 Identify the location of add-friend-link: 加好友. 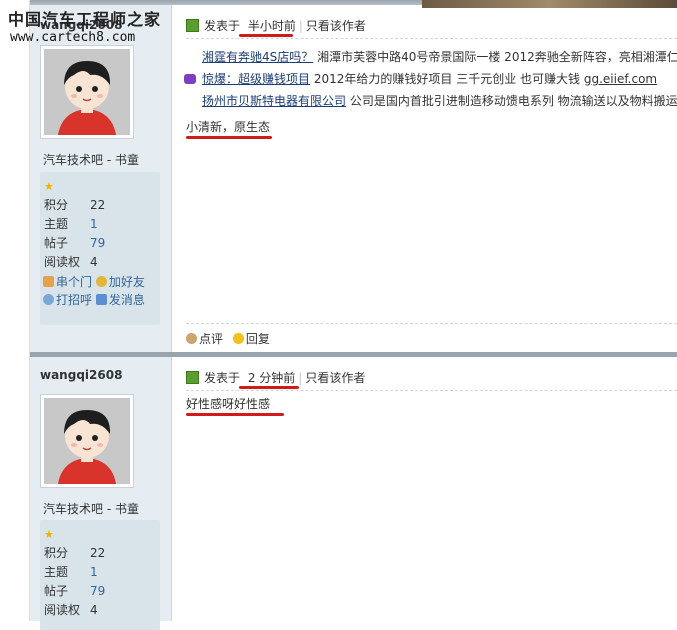
(120, 282).